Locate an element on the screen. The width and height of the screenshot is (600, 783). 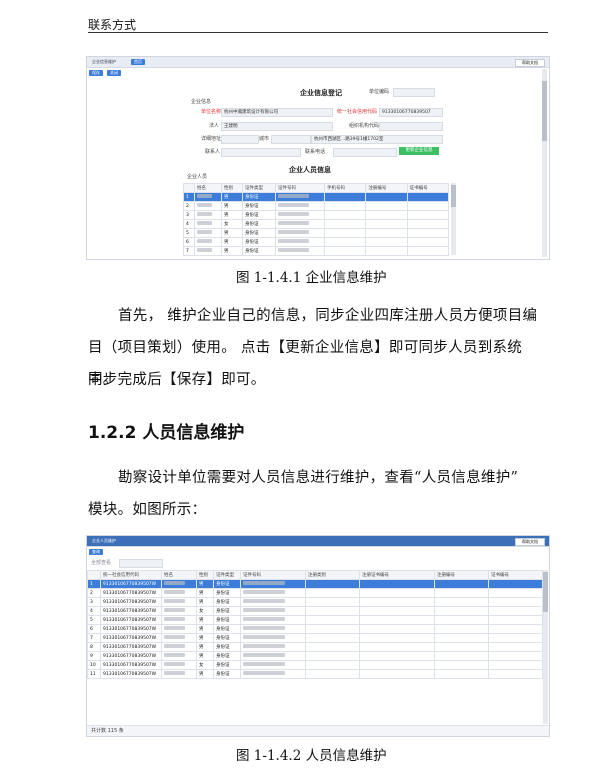
city-field is located at coordinates (291, 139).